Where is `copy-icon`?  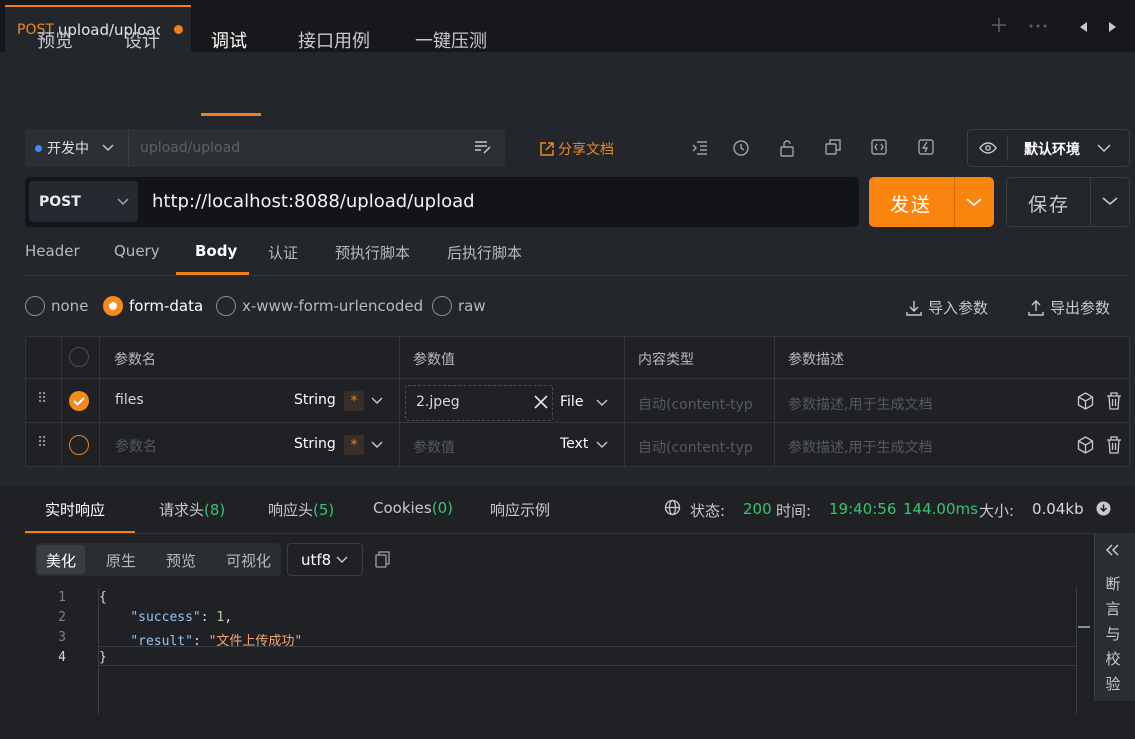
copy-icon is located at coordinates (834, 148).